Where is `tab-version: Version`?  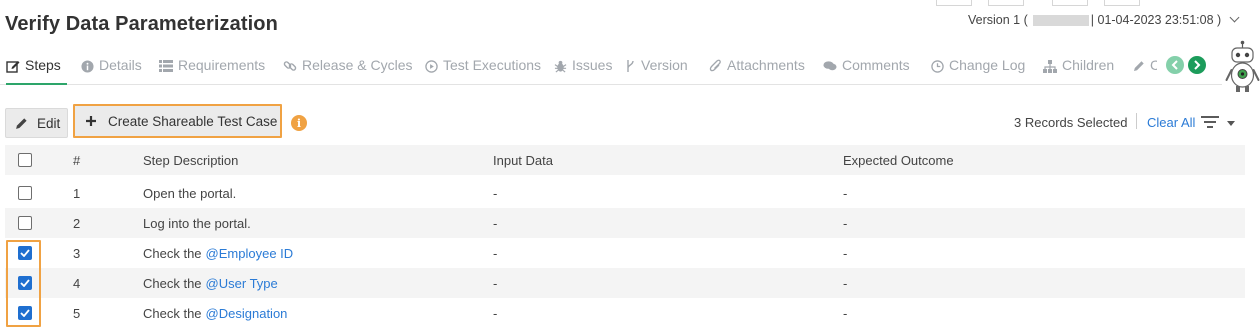 tab-version: Version is located at coordinates (657, 71).